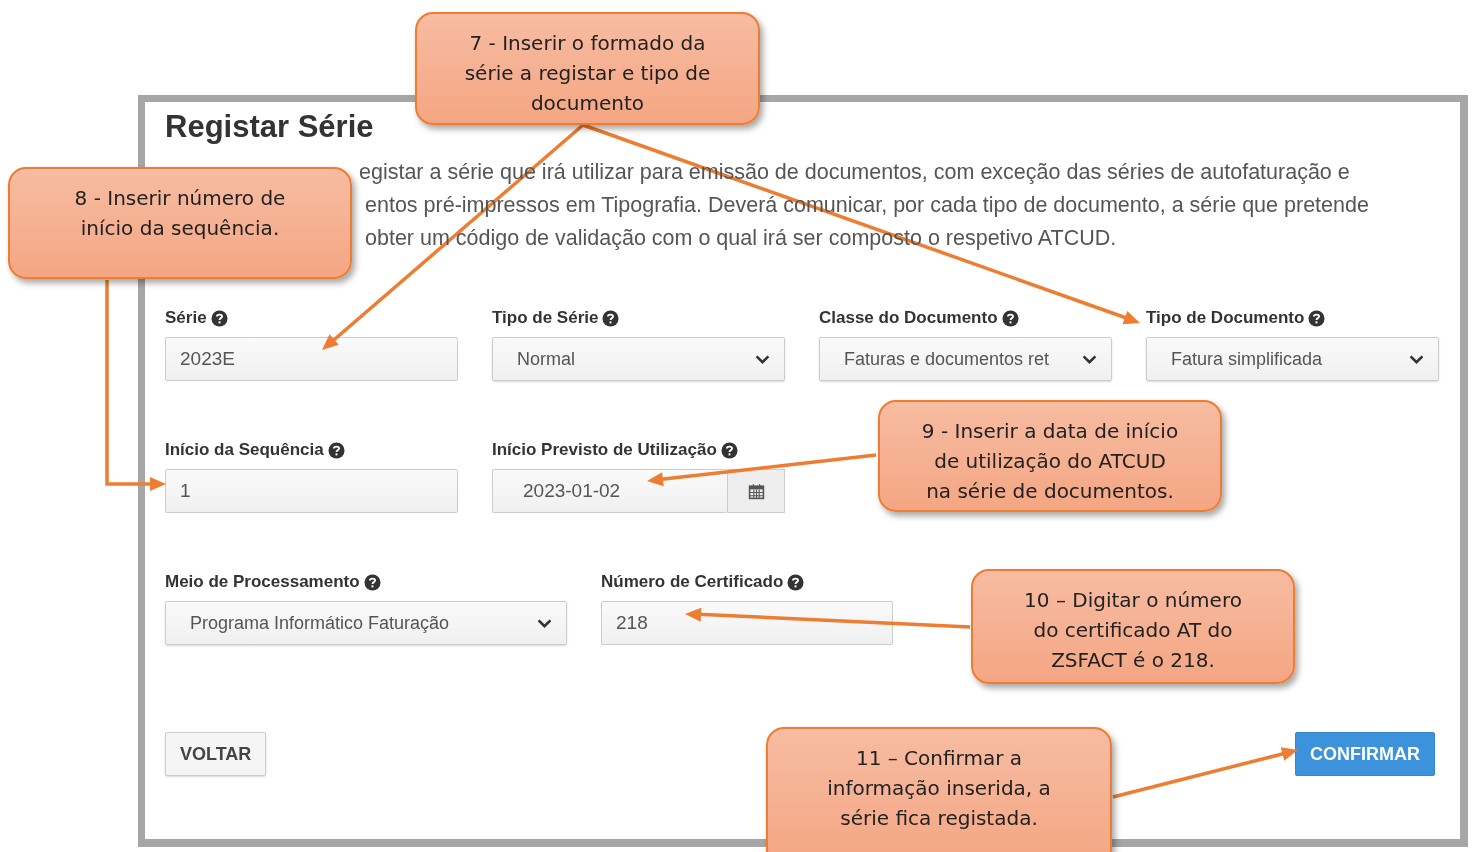 Image resolution: width=1477 pixels, height=852 pixels. Describe the element at coordinates (545, 318) in the screenshot. I see `field-label: Tipo de Série` at that location.